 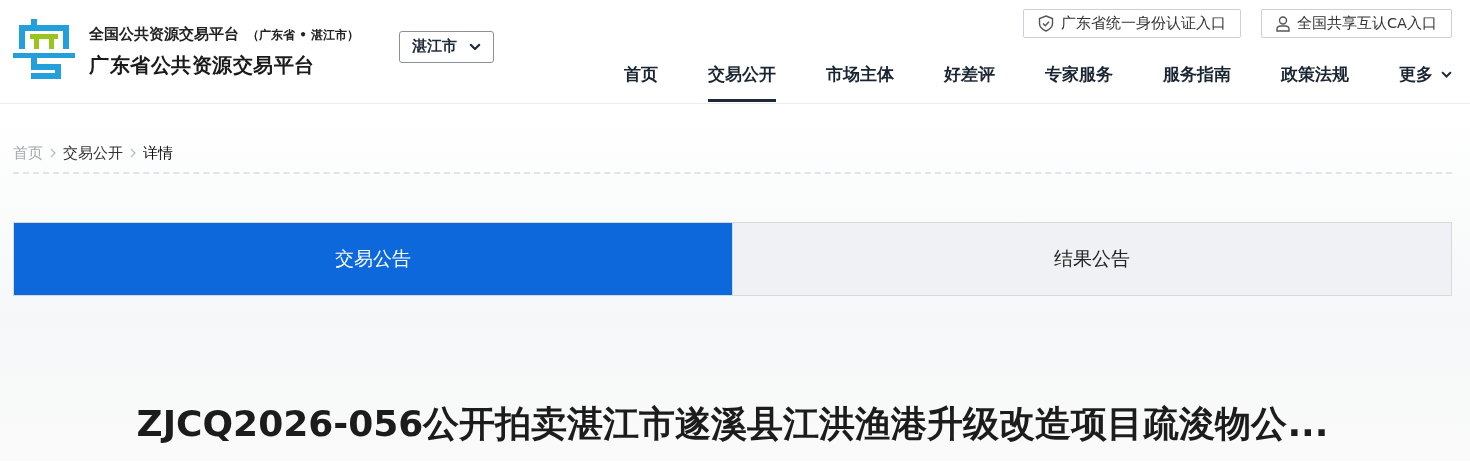 What do you see at coordinates (164, 34) in the screenshot?
I see `platform-subtitle: 全国公共资源交易平台` at bounding box center [164, 34].